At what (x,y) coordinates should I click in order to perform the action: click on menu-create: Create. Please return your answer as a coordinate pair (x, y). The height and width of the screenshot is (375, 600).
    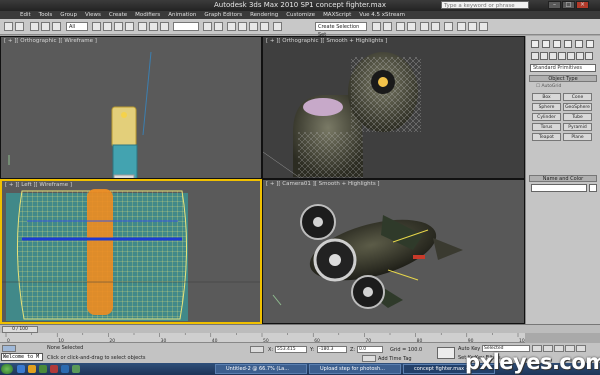
    Looking at the image, I should click on (118, 15).